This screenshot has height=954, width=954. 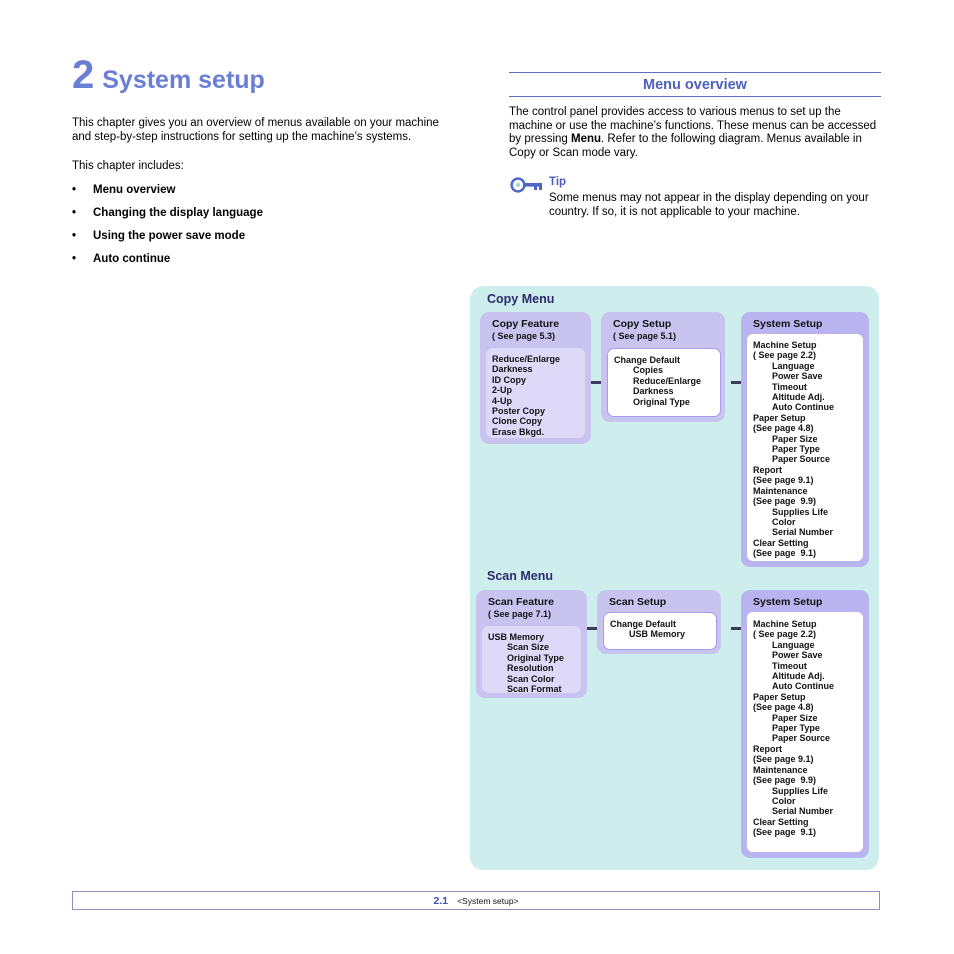 I want to click on list-item: • Changing the display language, so click(x=267, y=213).